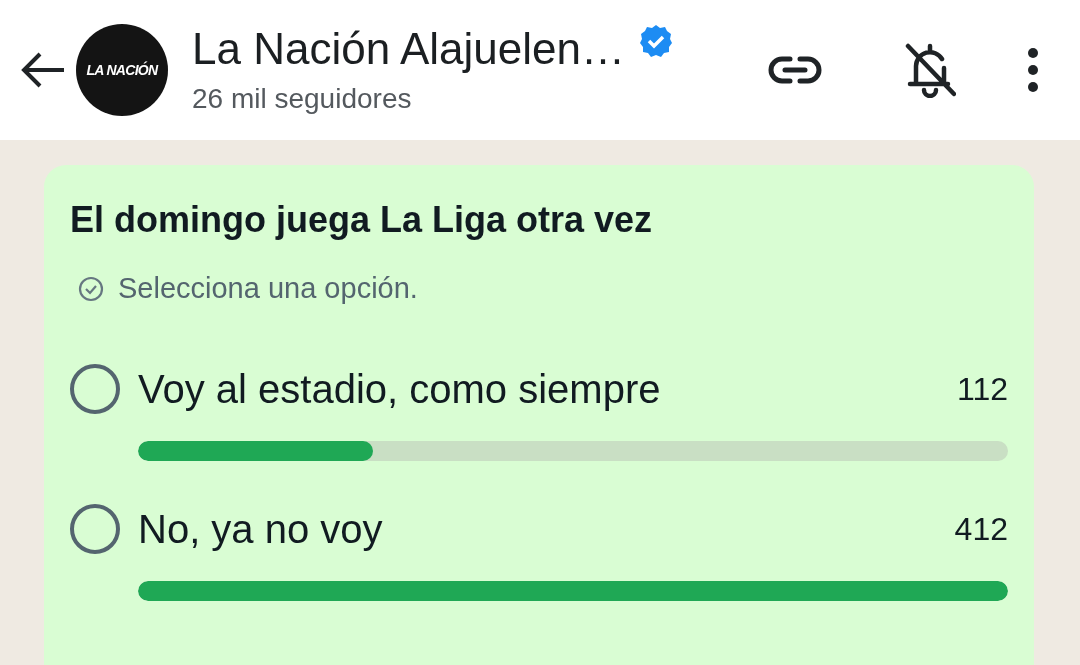  I want to click on poll-question: El domingo juega La Liga otra vez, so click(362, 220).